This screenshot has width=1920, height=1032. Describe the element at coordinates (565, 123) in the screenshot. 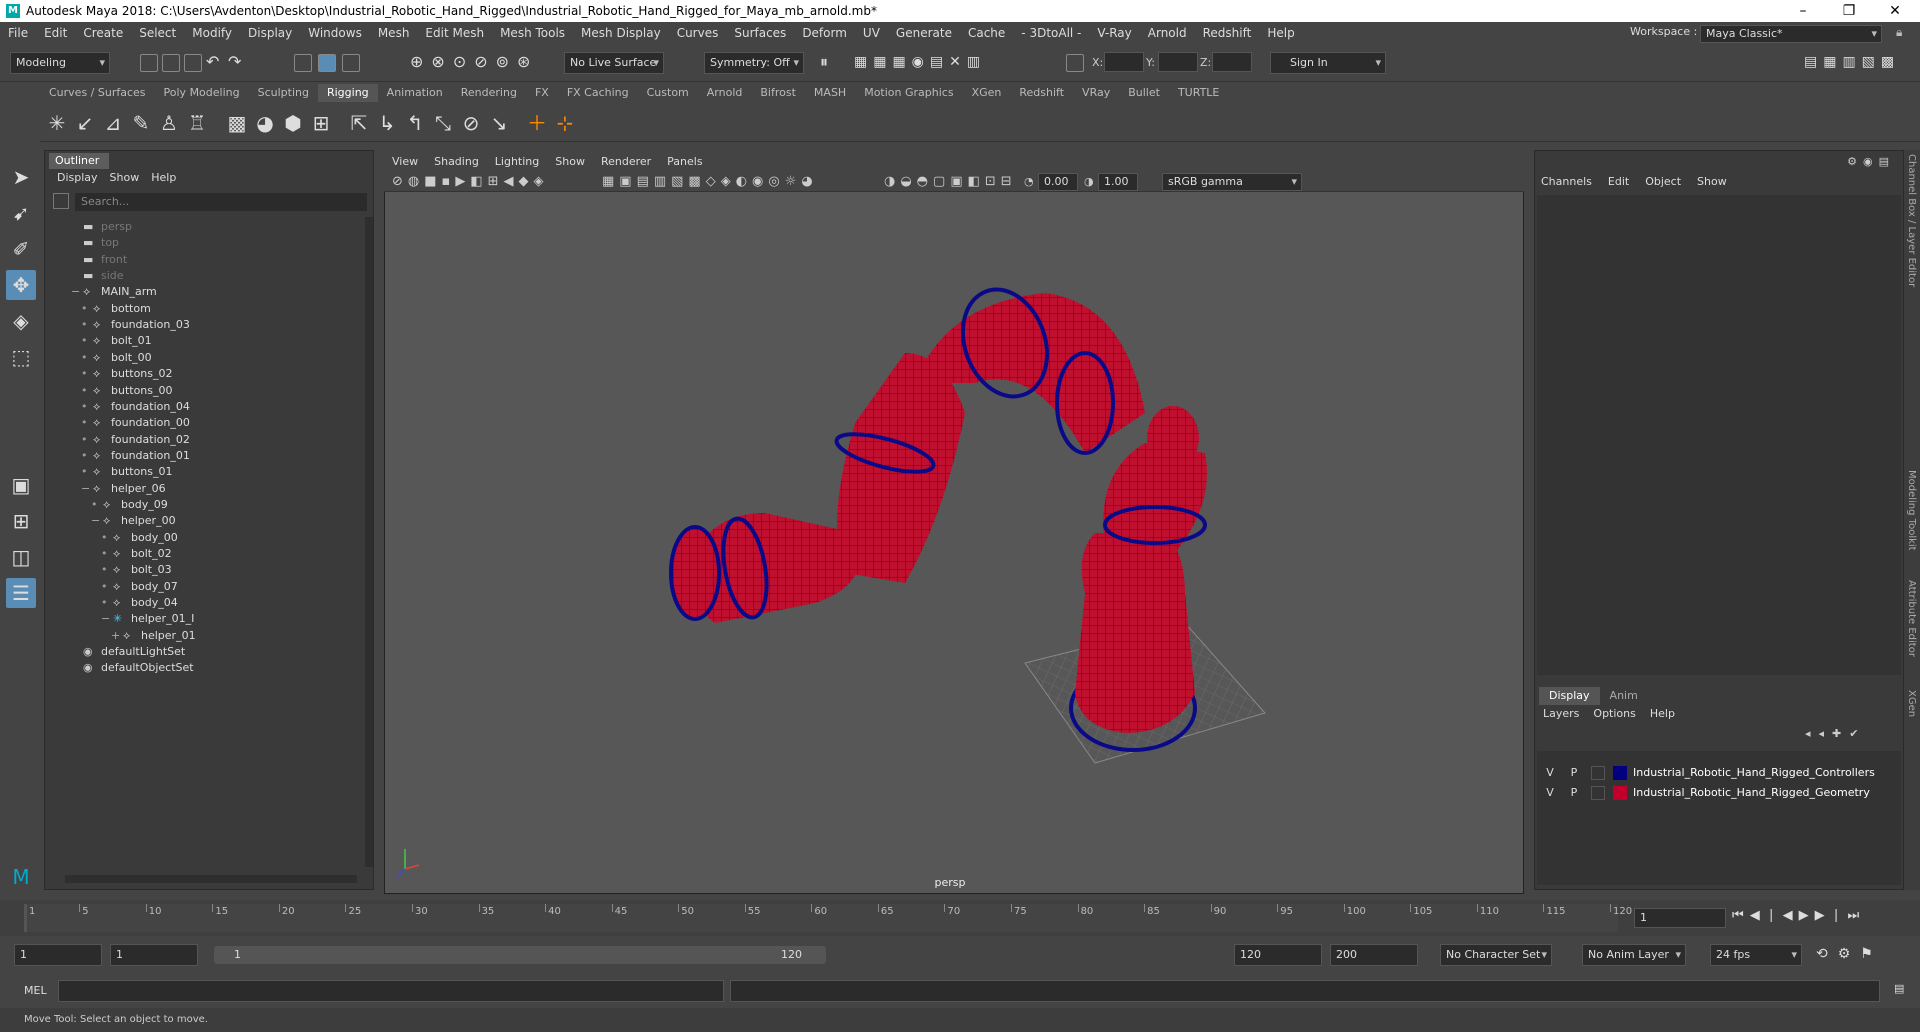

I see `locator-constraint-icon: ⊹` at that location.